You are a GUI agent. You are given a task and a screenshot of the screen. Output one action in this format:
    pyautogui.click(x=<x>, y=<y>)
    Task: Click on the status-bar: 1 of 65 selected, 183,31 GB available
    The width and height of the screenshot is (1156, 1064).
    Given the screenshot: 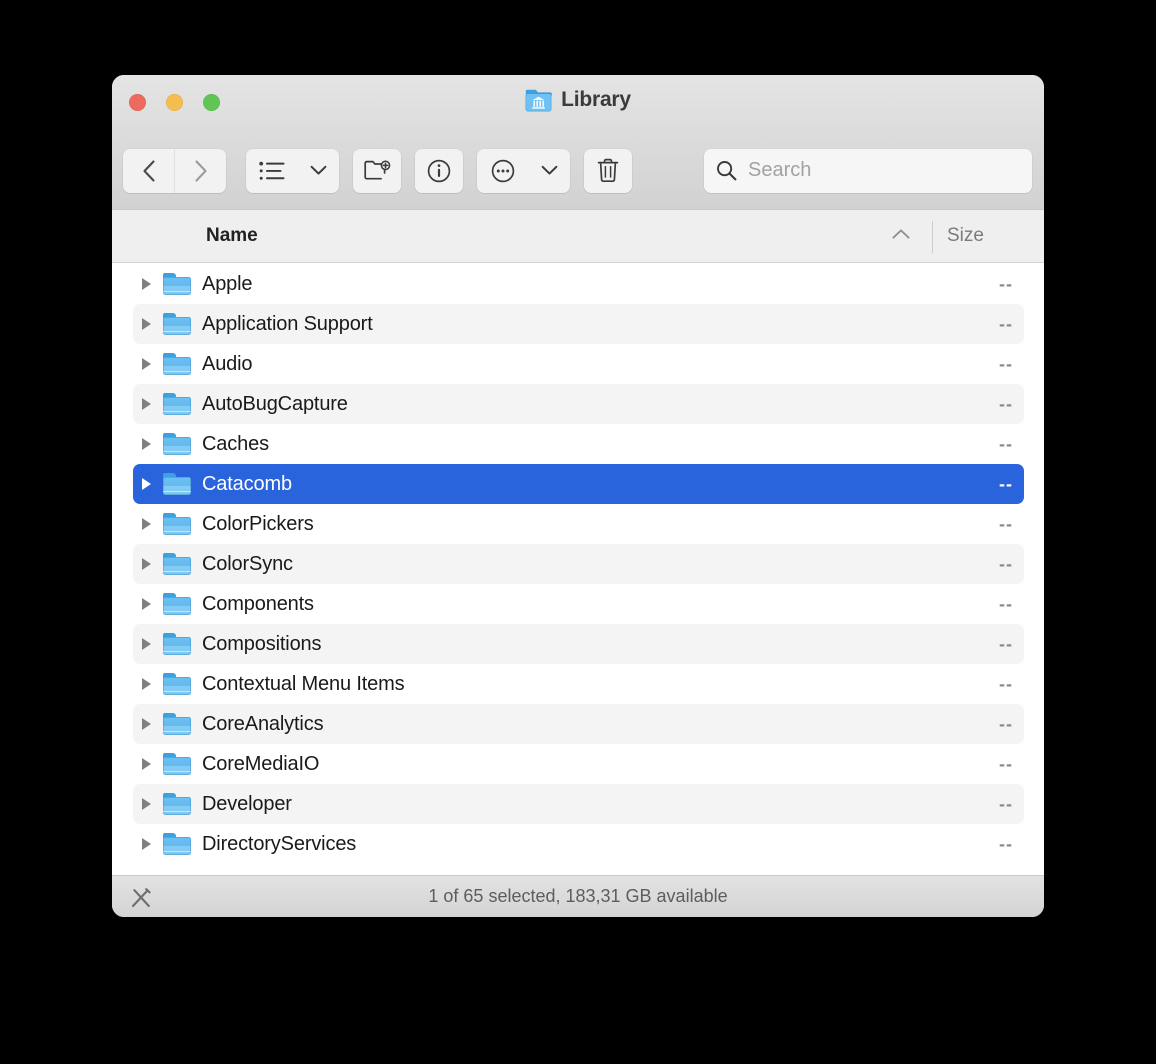 What is the action you would take?
    pyautogui.click(x=578, y=896)
    